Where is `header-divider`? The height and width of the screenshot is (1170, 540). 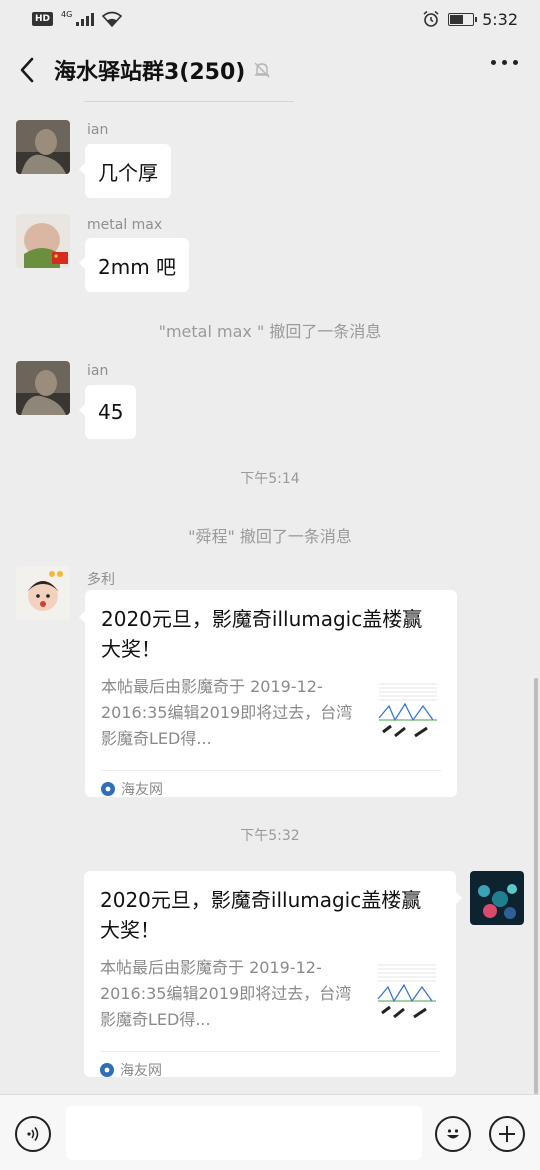 header-divider is located at coordinates (189, 101).